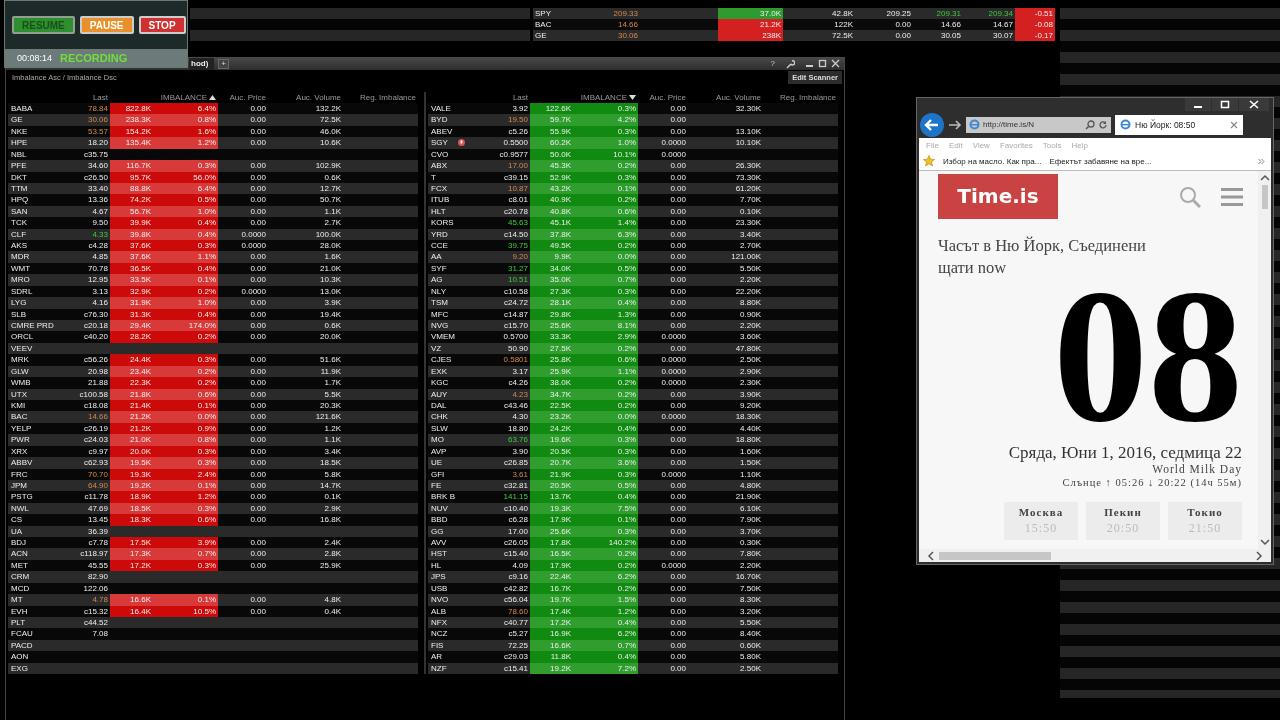 This screenshot has width=1280, height=720. Describe the element at coordinates (202, 63) in the screenshot. I see `window-tab: hod)` at that location.